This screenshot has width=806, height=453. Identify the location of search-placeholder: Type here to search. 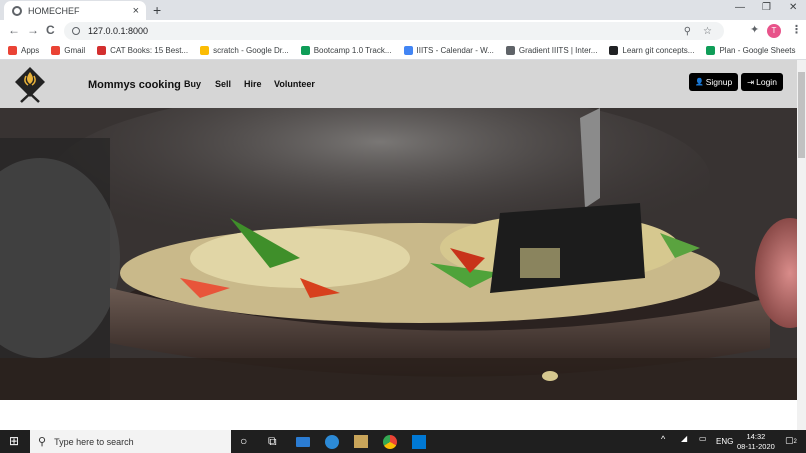
(94, 441).